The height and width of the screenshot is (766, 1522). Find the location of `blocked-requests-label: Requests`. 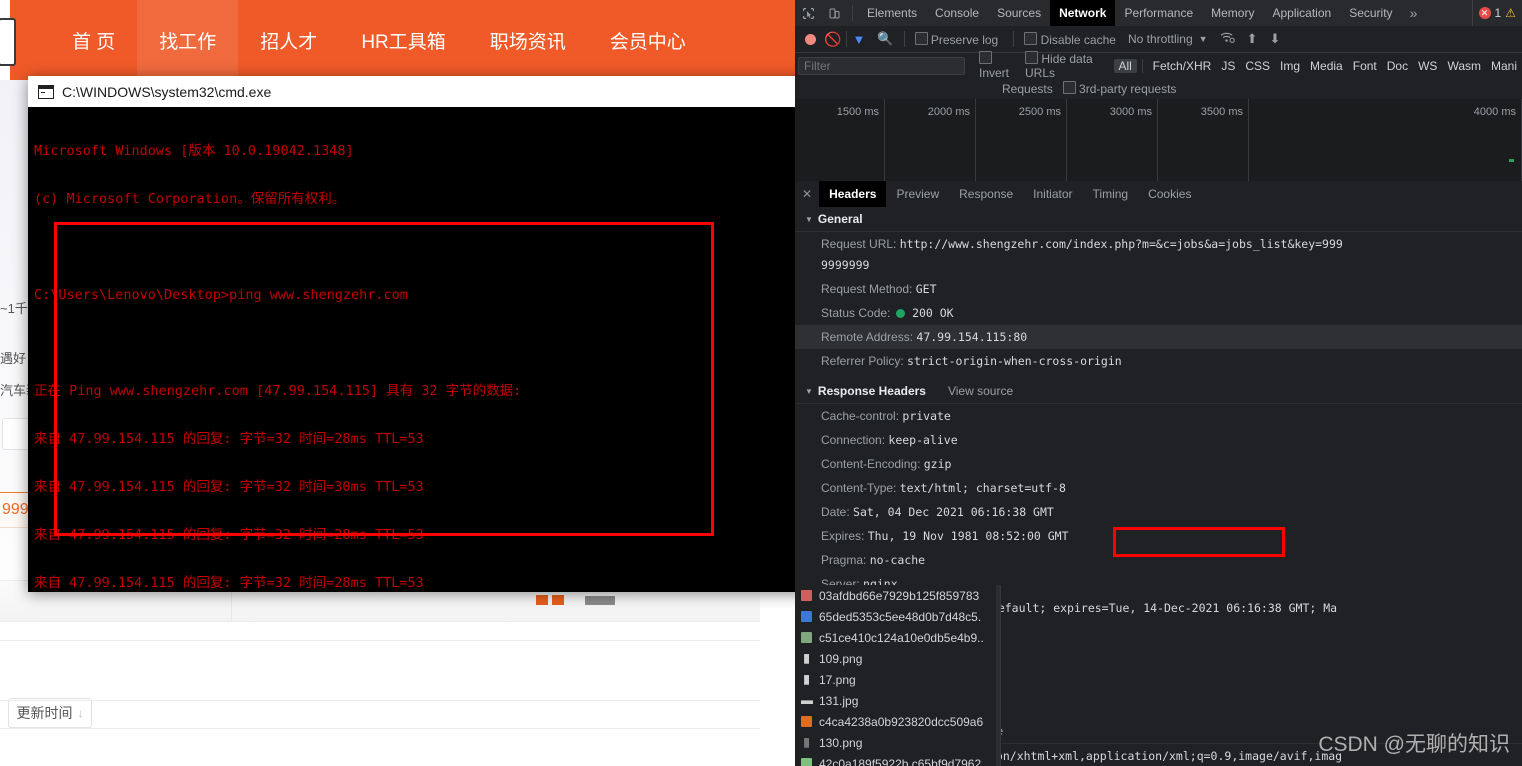

blocked-requests-label: Requests is located at coordinates (1027, 89).